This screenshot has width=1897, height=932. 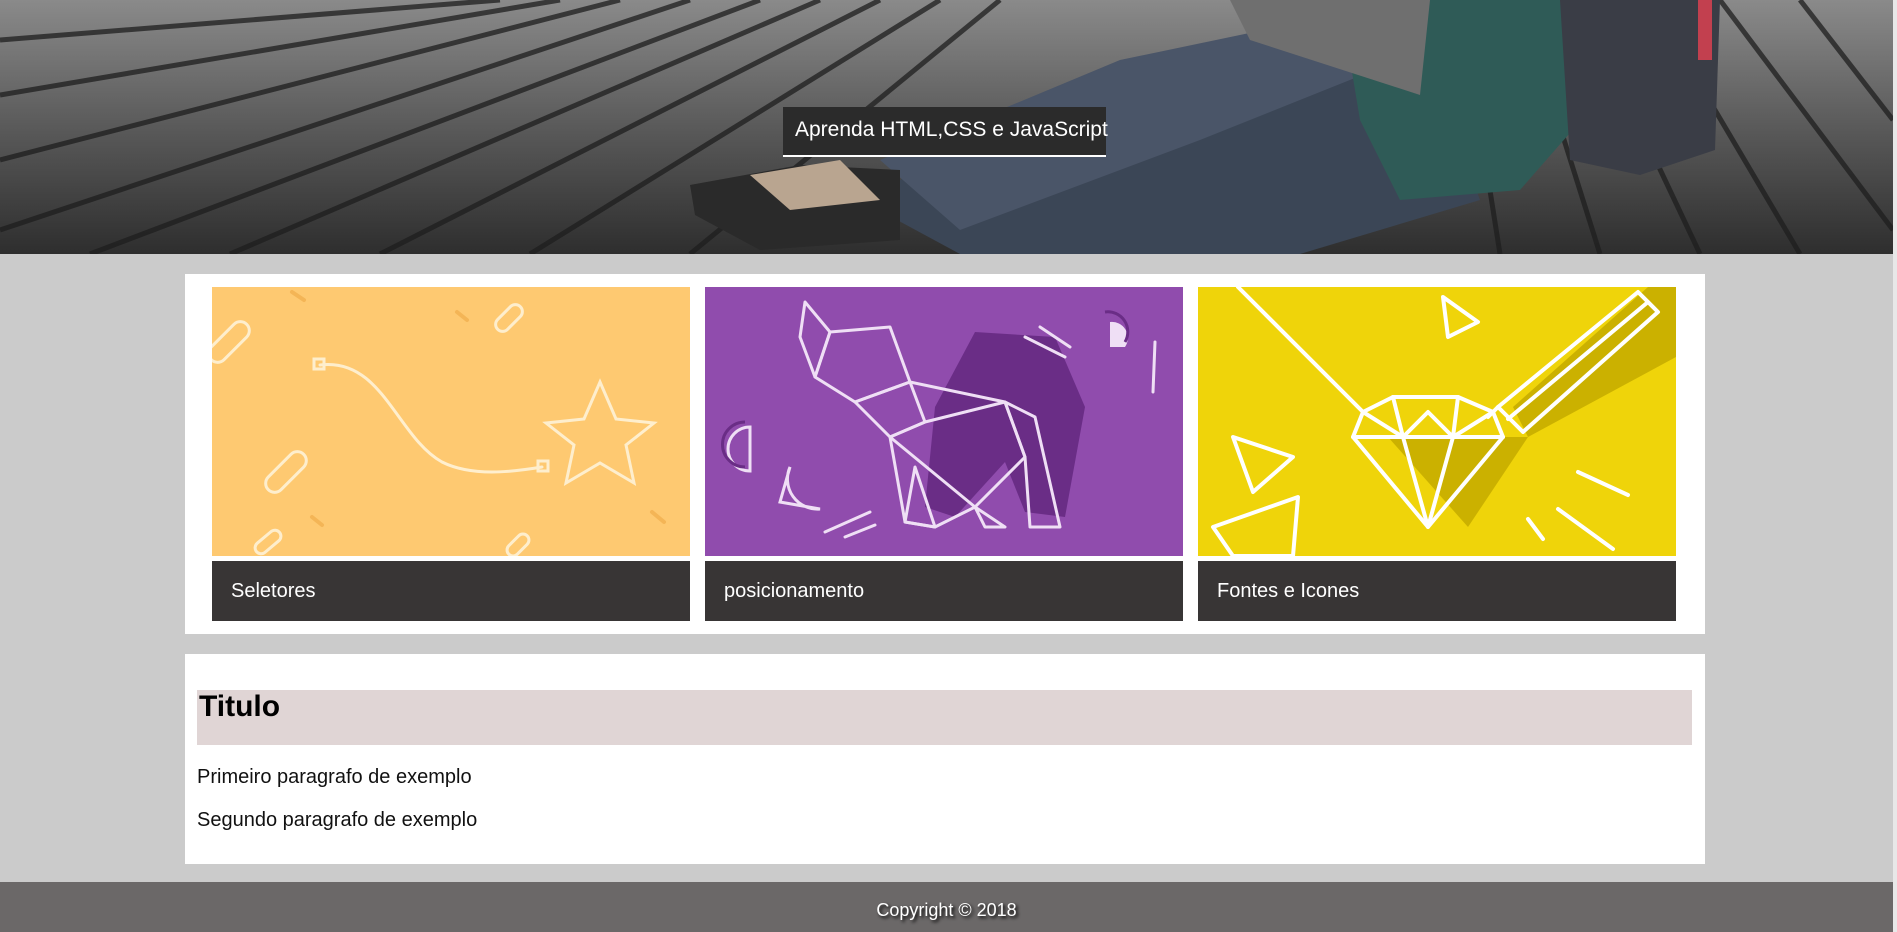 I want to click on origami-elephant-icon, so click(x=944, y=421).